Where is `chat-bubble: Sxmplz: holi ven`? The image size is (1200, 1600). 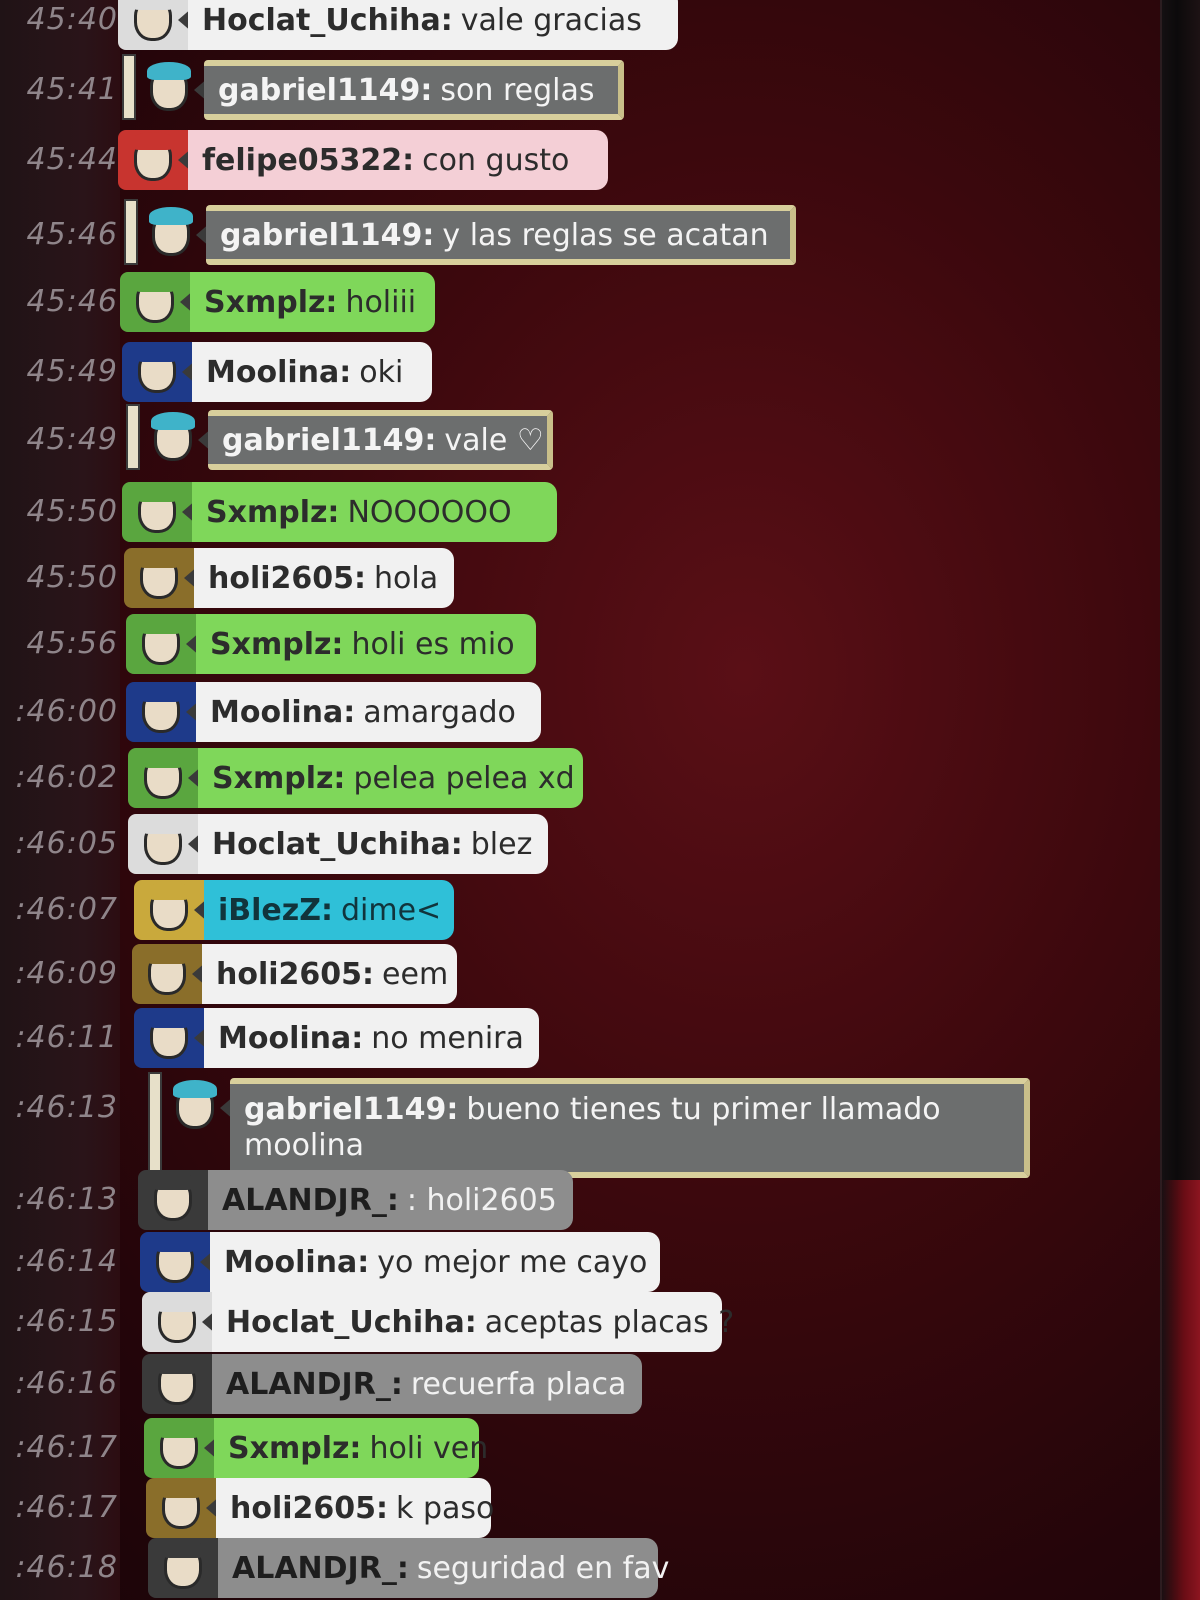
chat-bubble: Sxmplz: holi ven is located at coordinates (351, 1448).